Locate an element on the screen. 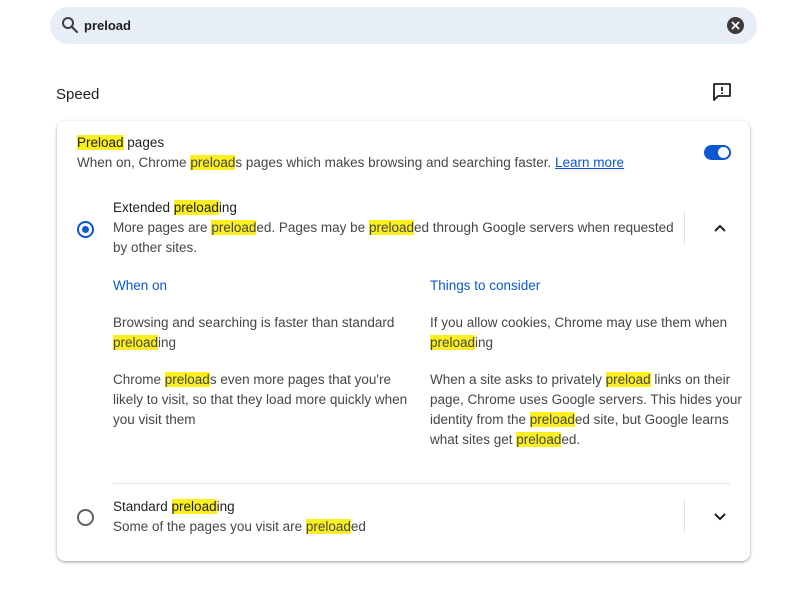 This screenshot has height=602, width=800. extended-preloading-title: Extended preloading is located at coordinates (175, 207).